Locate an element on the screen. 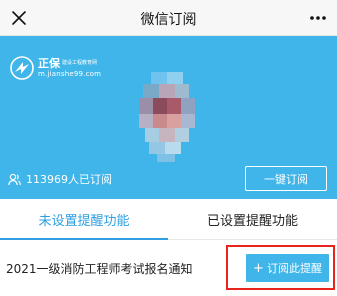  tab-set-reminders: 已设置提醒功能 is located at coordinates (252, 219).